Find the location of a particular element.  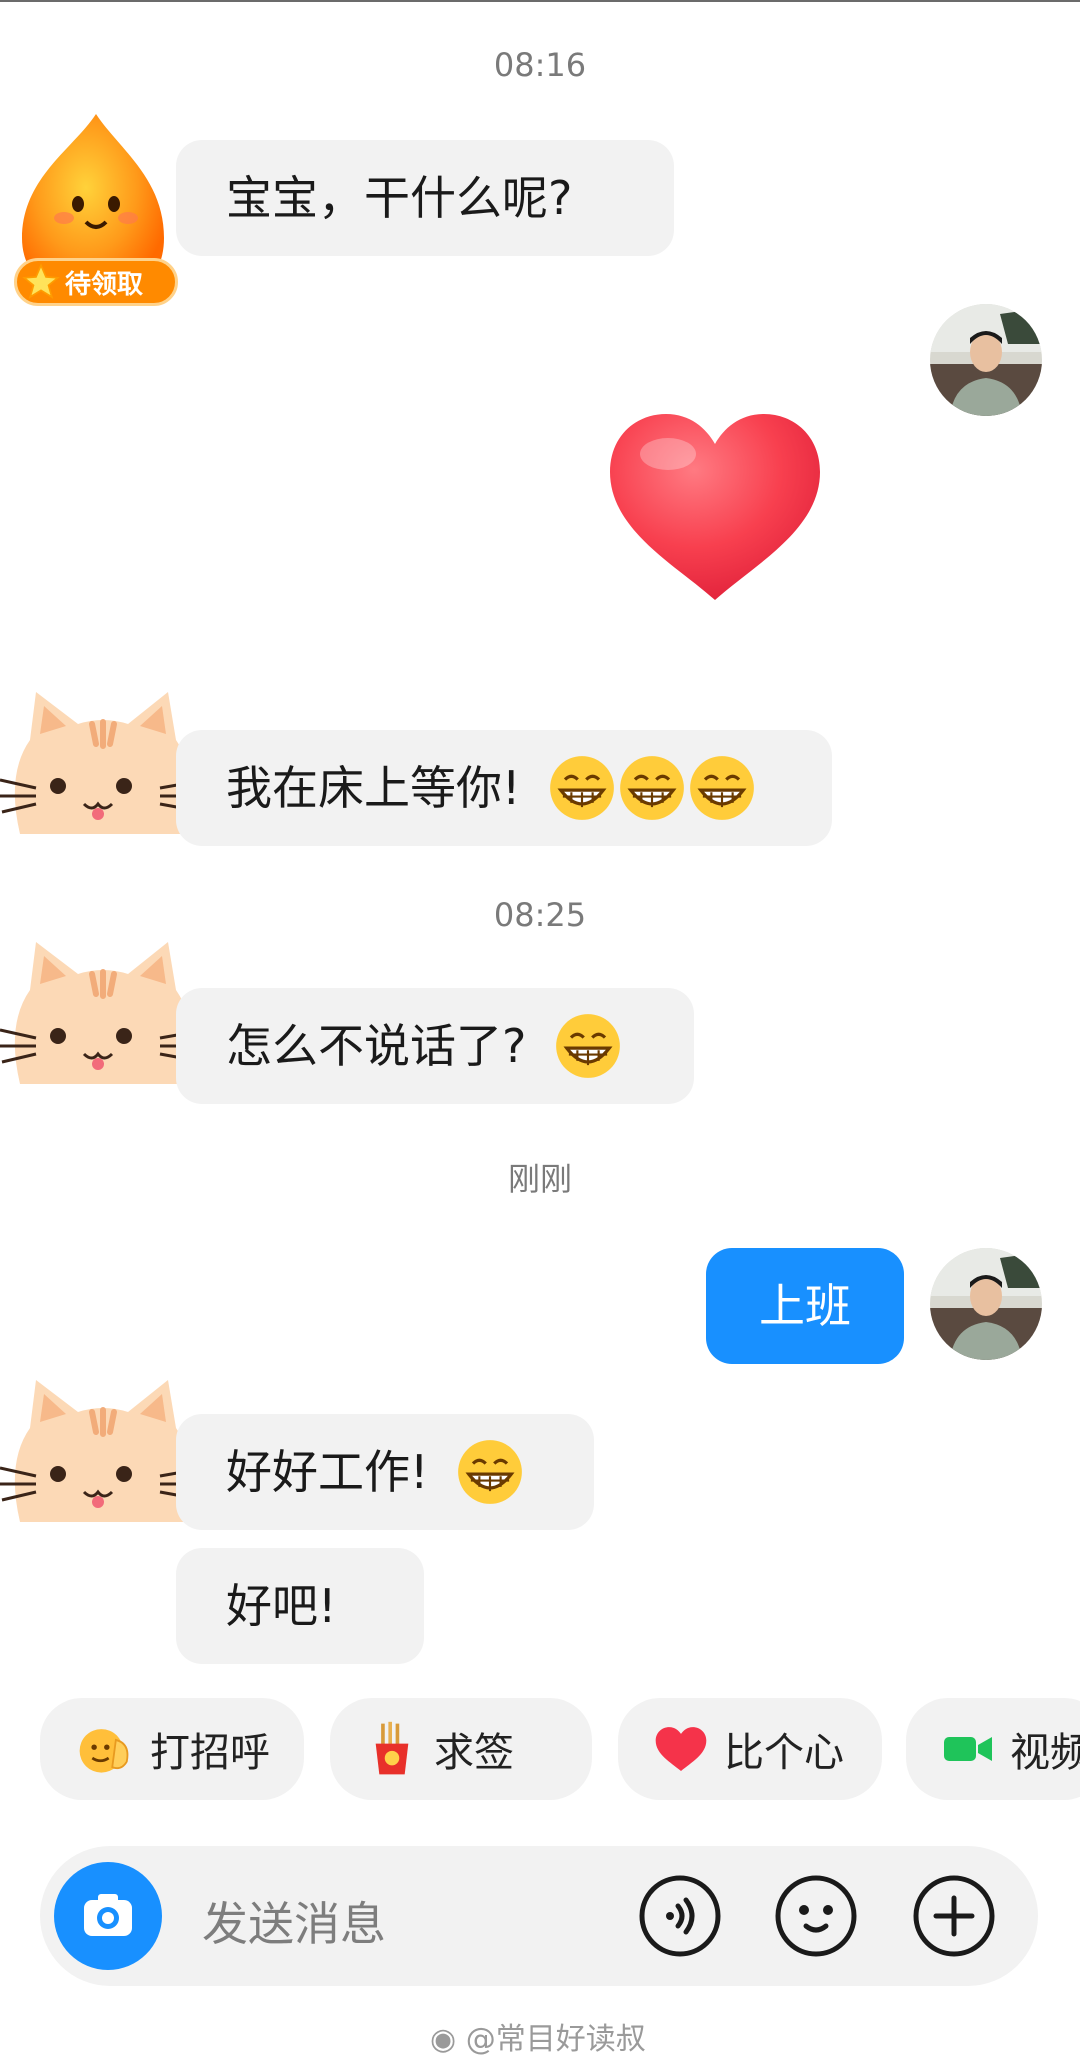

camera-icon is located at coordinates (108, 1915).